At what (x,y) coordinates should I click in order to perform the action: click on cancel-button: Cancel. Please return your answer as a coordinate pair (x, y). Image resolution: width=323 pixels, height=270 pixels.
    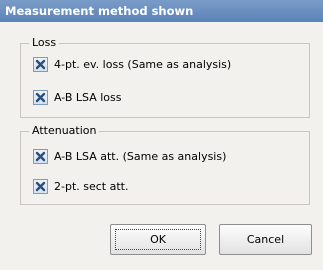
    Looking at the image, I should click on (265, 239).